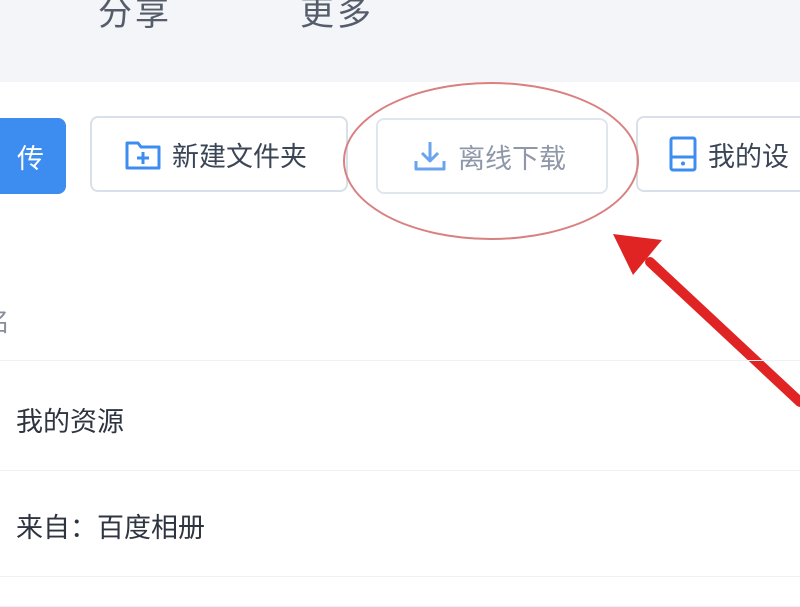 This screenshot has width=800, height=607. What do you see at coordinates (239, 157) in the screenshot?
I see `new-folder-button-label: 新建文件夹` at bounding box center [239, 157].